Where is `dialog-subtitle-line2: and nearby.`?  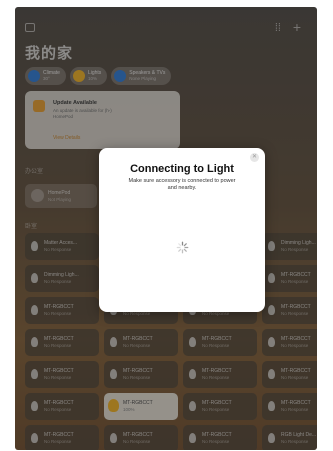 dialog-subtitle-line2: and nearby. is located at coordinates (182, 188).